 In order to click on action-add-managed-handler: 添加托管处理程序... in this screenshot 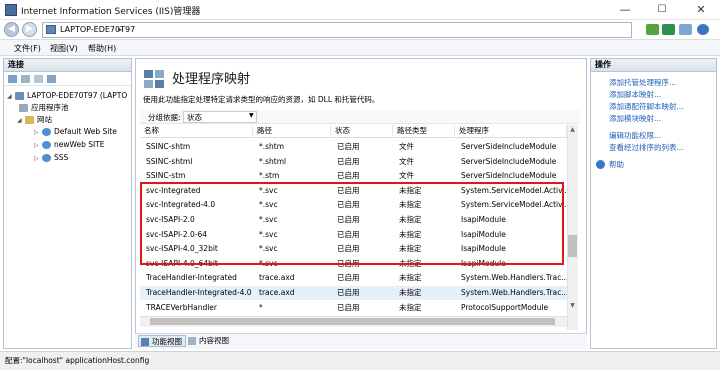, I will do `click(642, 82)`.